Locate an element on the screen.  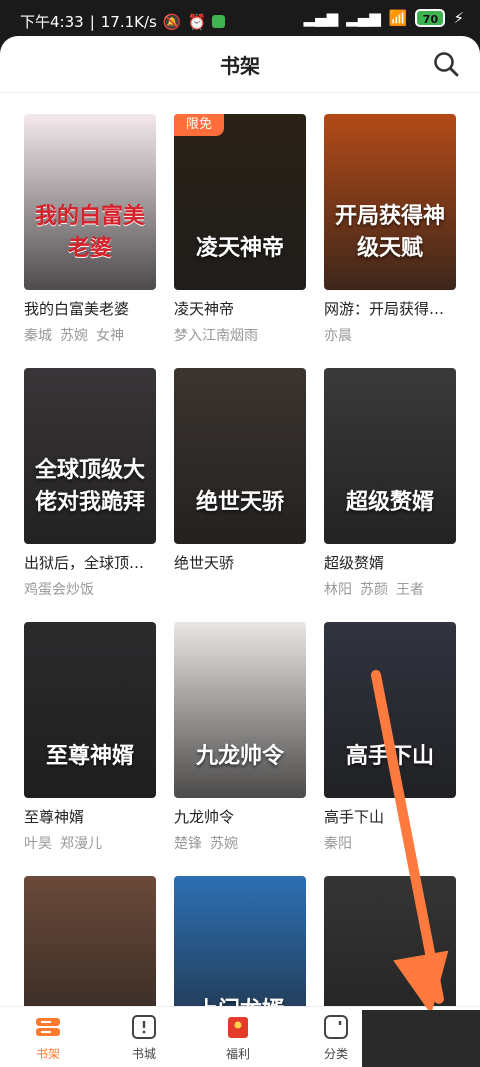
gift-icon is located at coordinates (238, 1027).